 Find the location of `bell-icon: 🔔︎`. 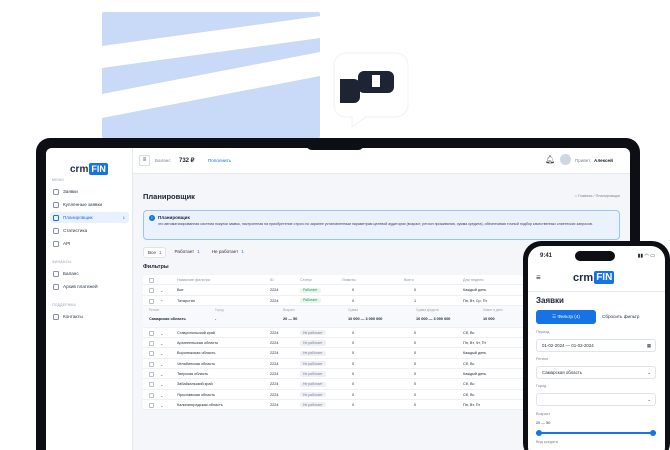

bell-icon: 🔔︎ is located at coordinates (550, 159).